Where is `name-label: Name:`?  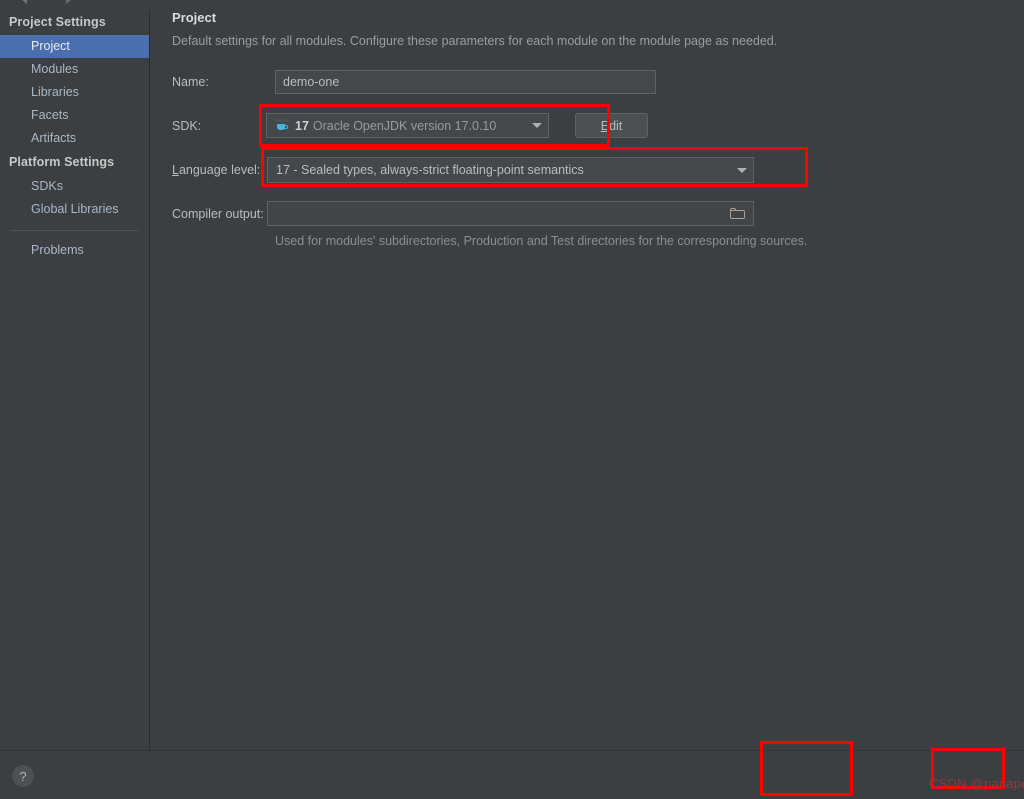 name-label: Name: is located at coordinates (190, 82).